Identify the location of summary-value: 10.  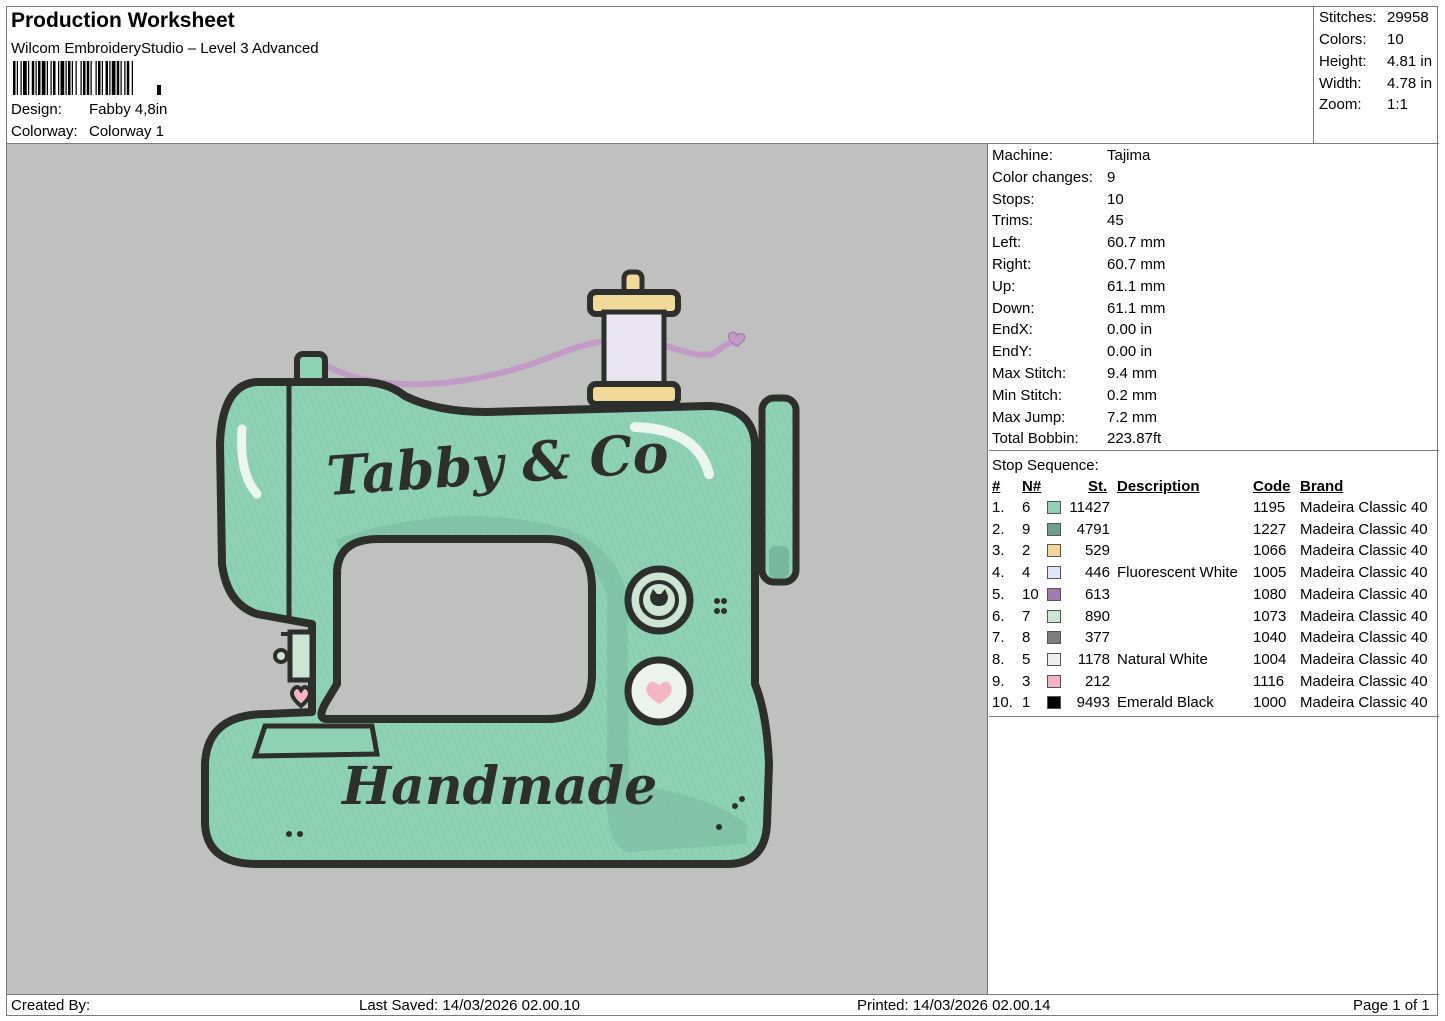
(1395, 39).